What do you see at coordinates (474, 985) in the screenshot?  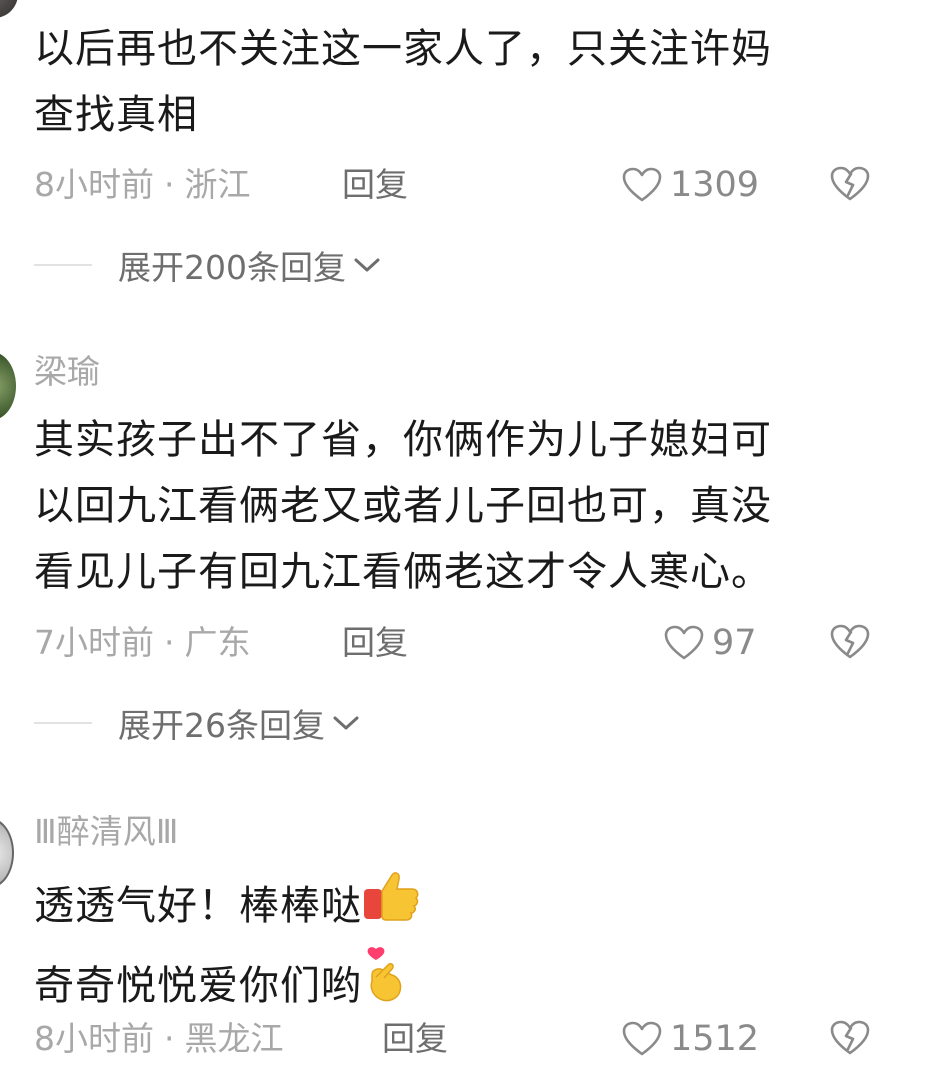 I see `comment-line: 奇奇悦悦爱你们哟` at bounding box center [474, 985].